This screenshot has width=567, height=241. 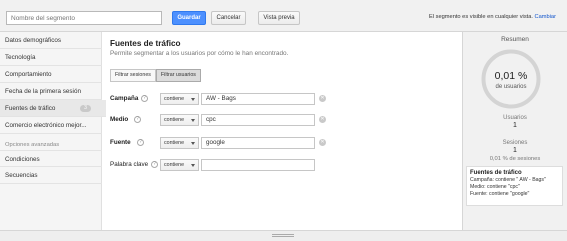 I want to click on preview-button: Vista previa, so click(x=279, y=18).